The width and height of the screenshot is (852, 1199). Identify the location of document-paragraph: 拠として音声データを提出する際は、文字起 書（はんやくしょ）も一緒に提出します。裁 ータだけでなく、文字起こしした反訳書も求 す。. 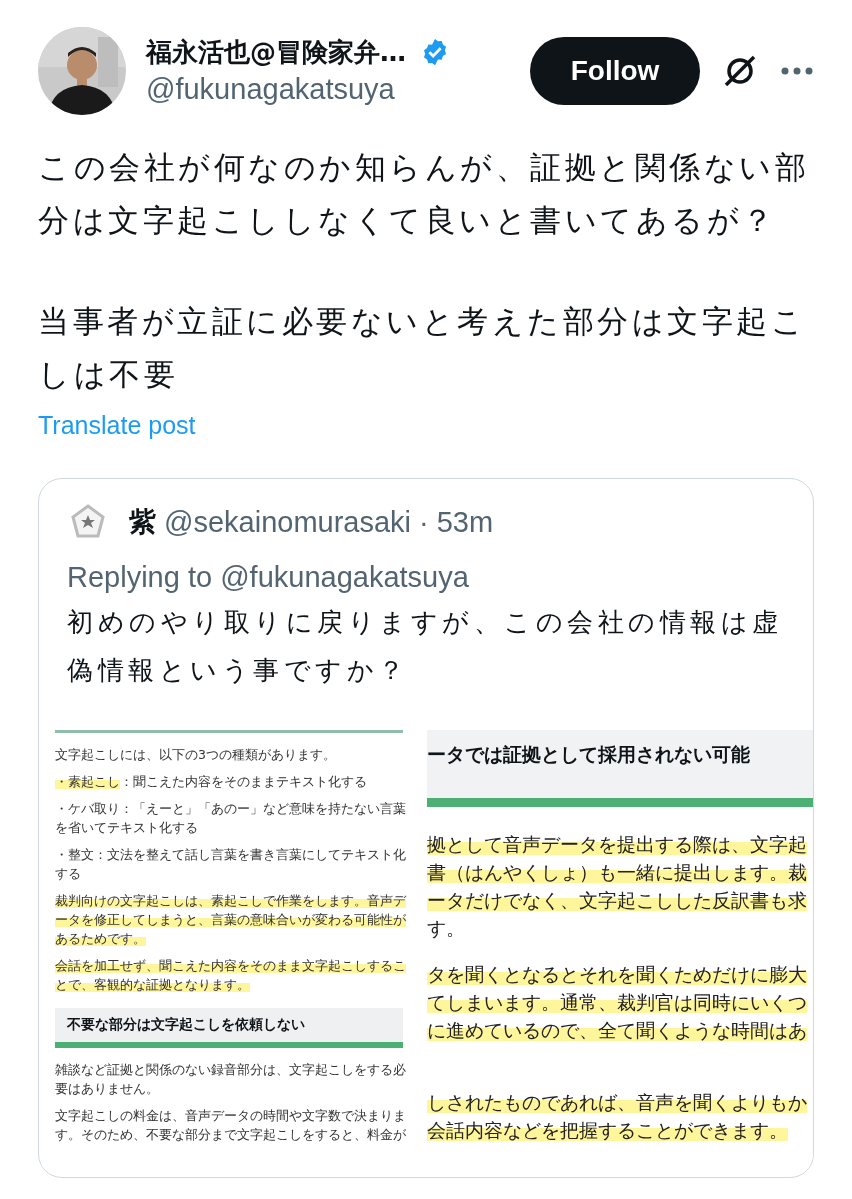
(617, 887).